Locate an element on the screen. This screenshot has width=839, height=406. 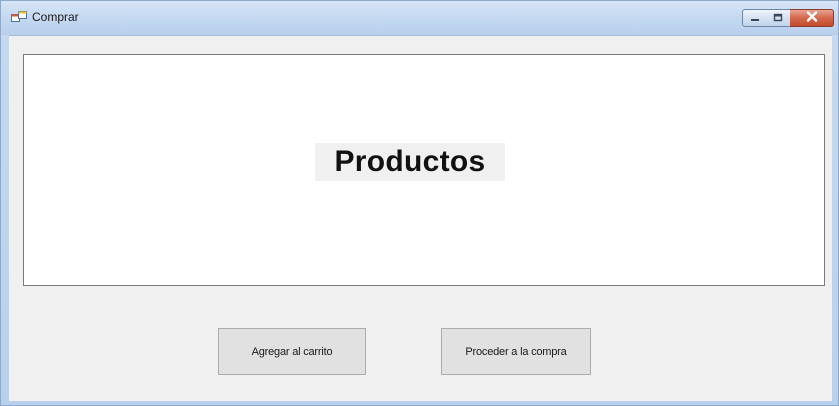
add-to-cart-button: Agregar al carrito is located at coordinates (292, 351).